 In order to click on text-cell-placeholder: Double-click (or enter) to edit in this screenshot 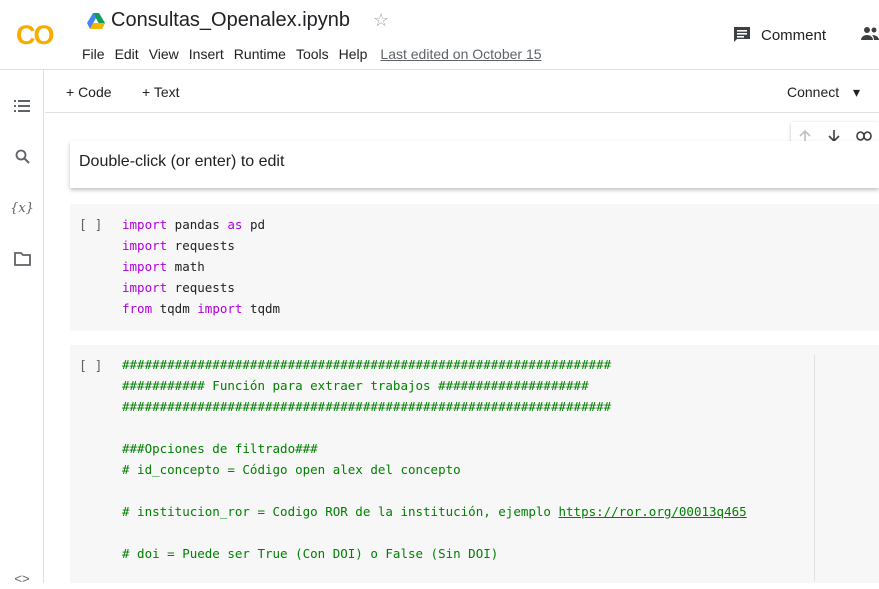, I will do `click(182, 161)`.